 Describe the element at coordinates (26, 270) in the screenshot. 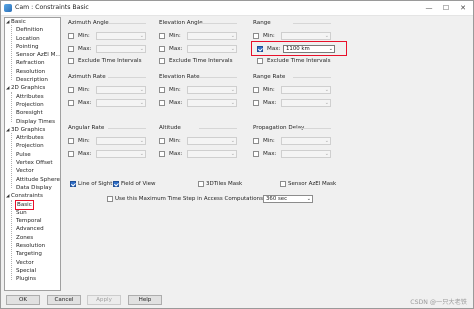

I see `tree-item-label: Special` at that location.